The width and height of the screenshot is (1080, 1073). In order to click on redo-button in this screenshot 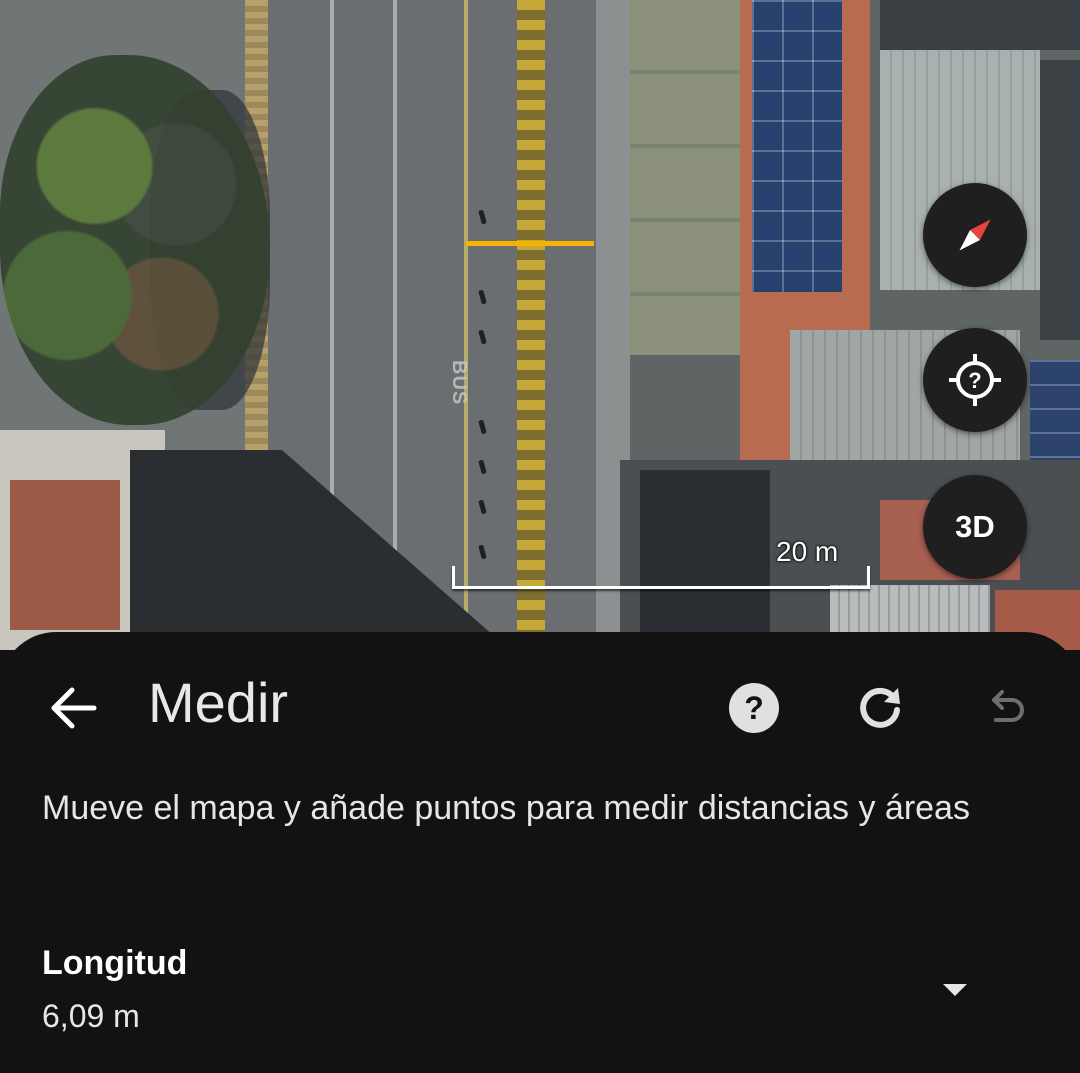, I will do `click(880, 708)`.